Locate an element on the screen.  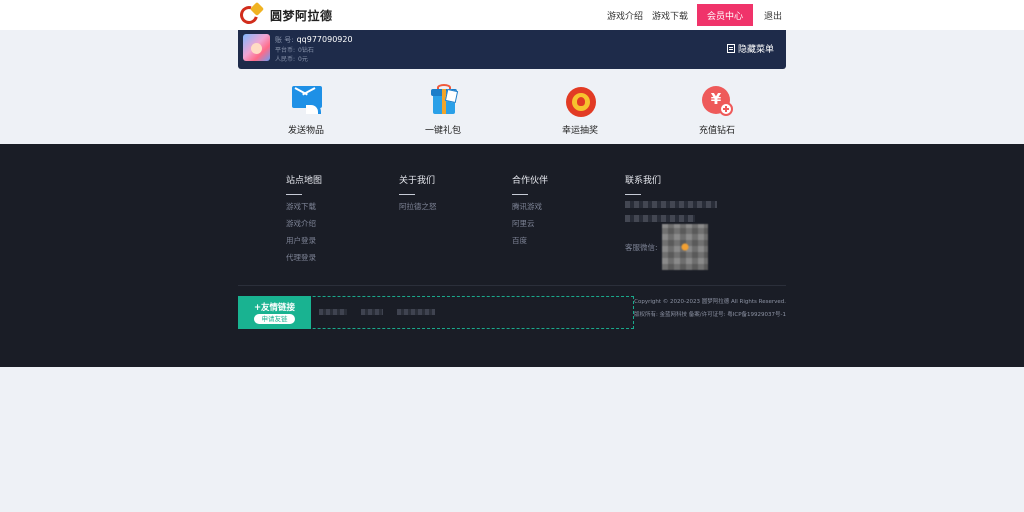
account-row: 账 号: qq977090920 is located at coordinates (314, 40).